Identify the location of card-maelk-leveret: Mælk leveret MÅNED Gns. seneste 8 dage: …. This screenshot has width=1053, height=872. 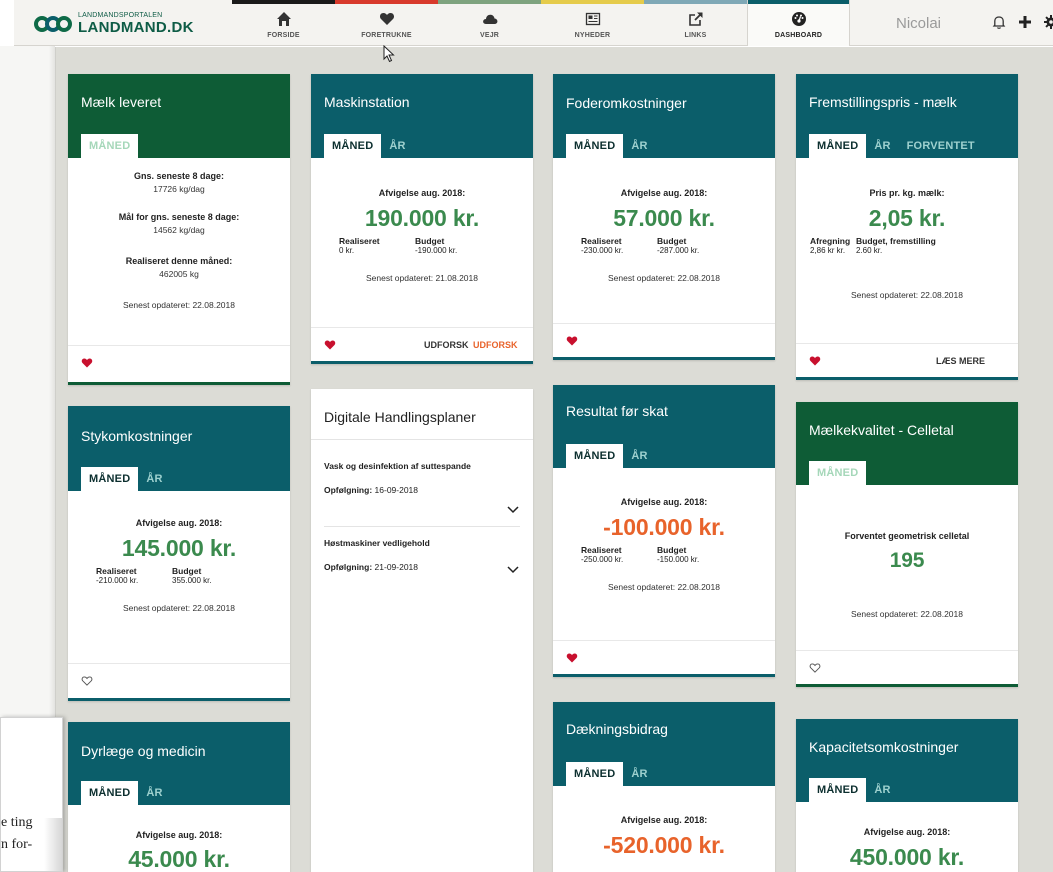
(179, 229).